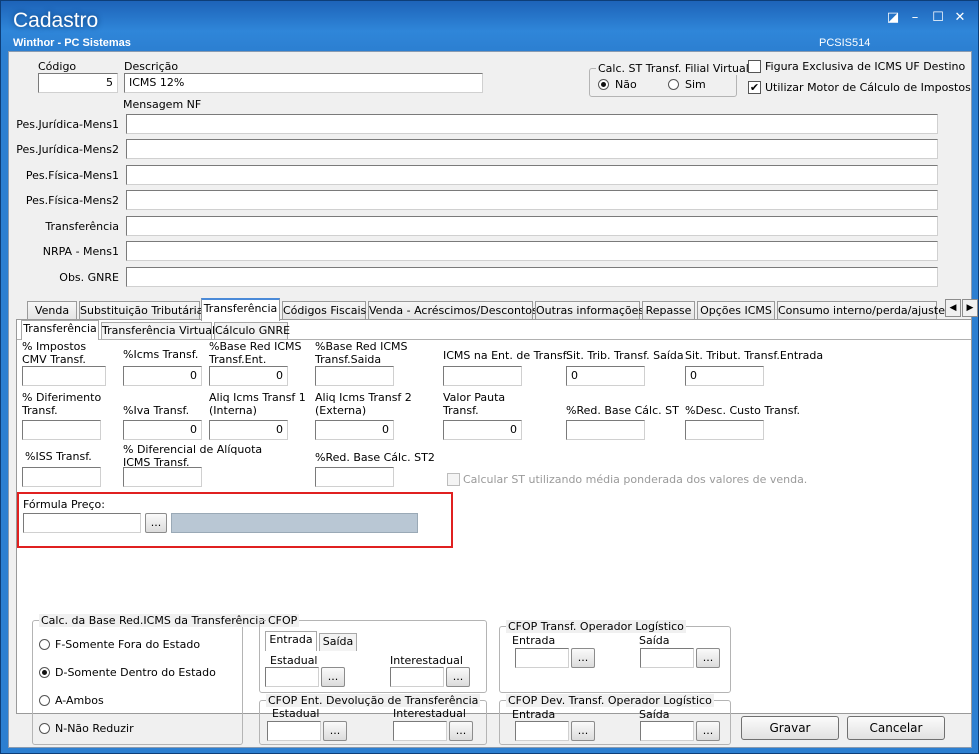  I want to click on diferimento-label: % Diferimento Transf., so click(62, 404).